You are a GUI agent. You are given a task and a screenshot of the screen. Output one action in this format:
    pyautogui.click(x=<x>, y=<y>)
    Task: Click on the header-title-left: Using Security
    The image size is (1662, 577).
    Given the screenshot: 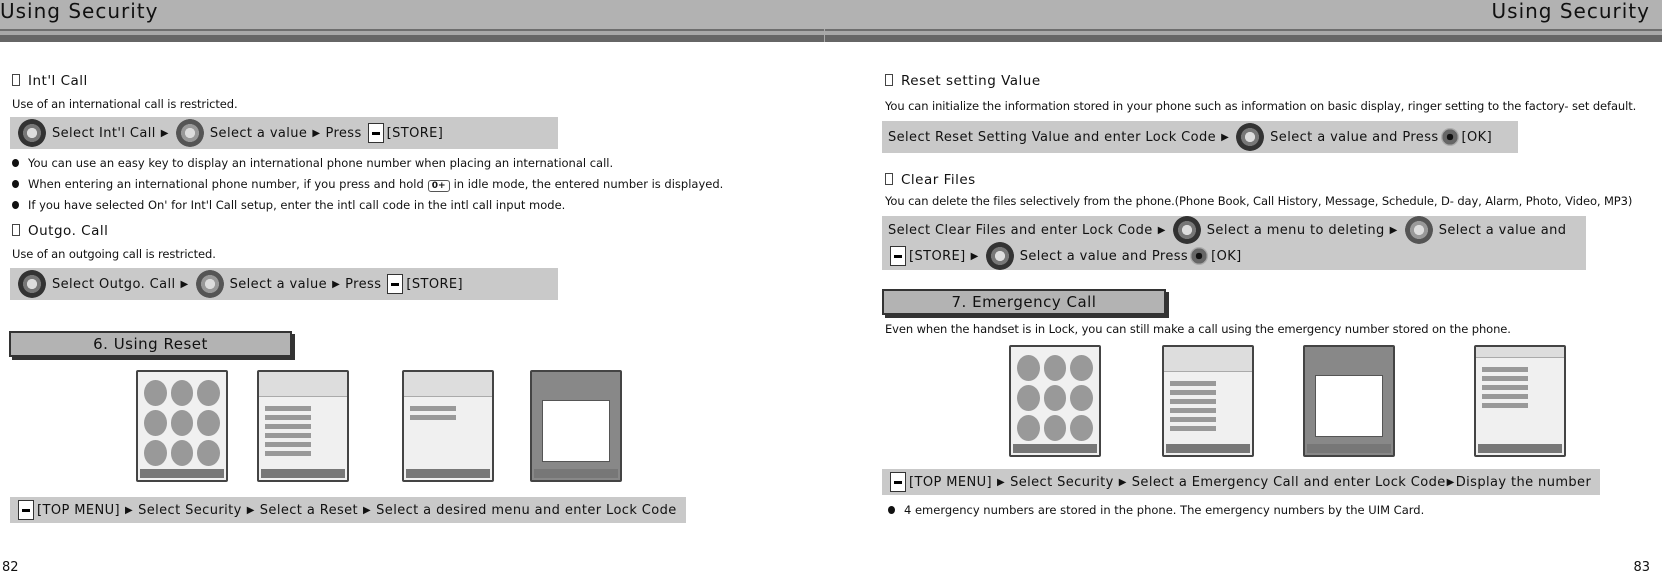 What is the action you would take?
    pyautogui.click(x=79, y=11)
    